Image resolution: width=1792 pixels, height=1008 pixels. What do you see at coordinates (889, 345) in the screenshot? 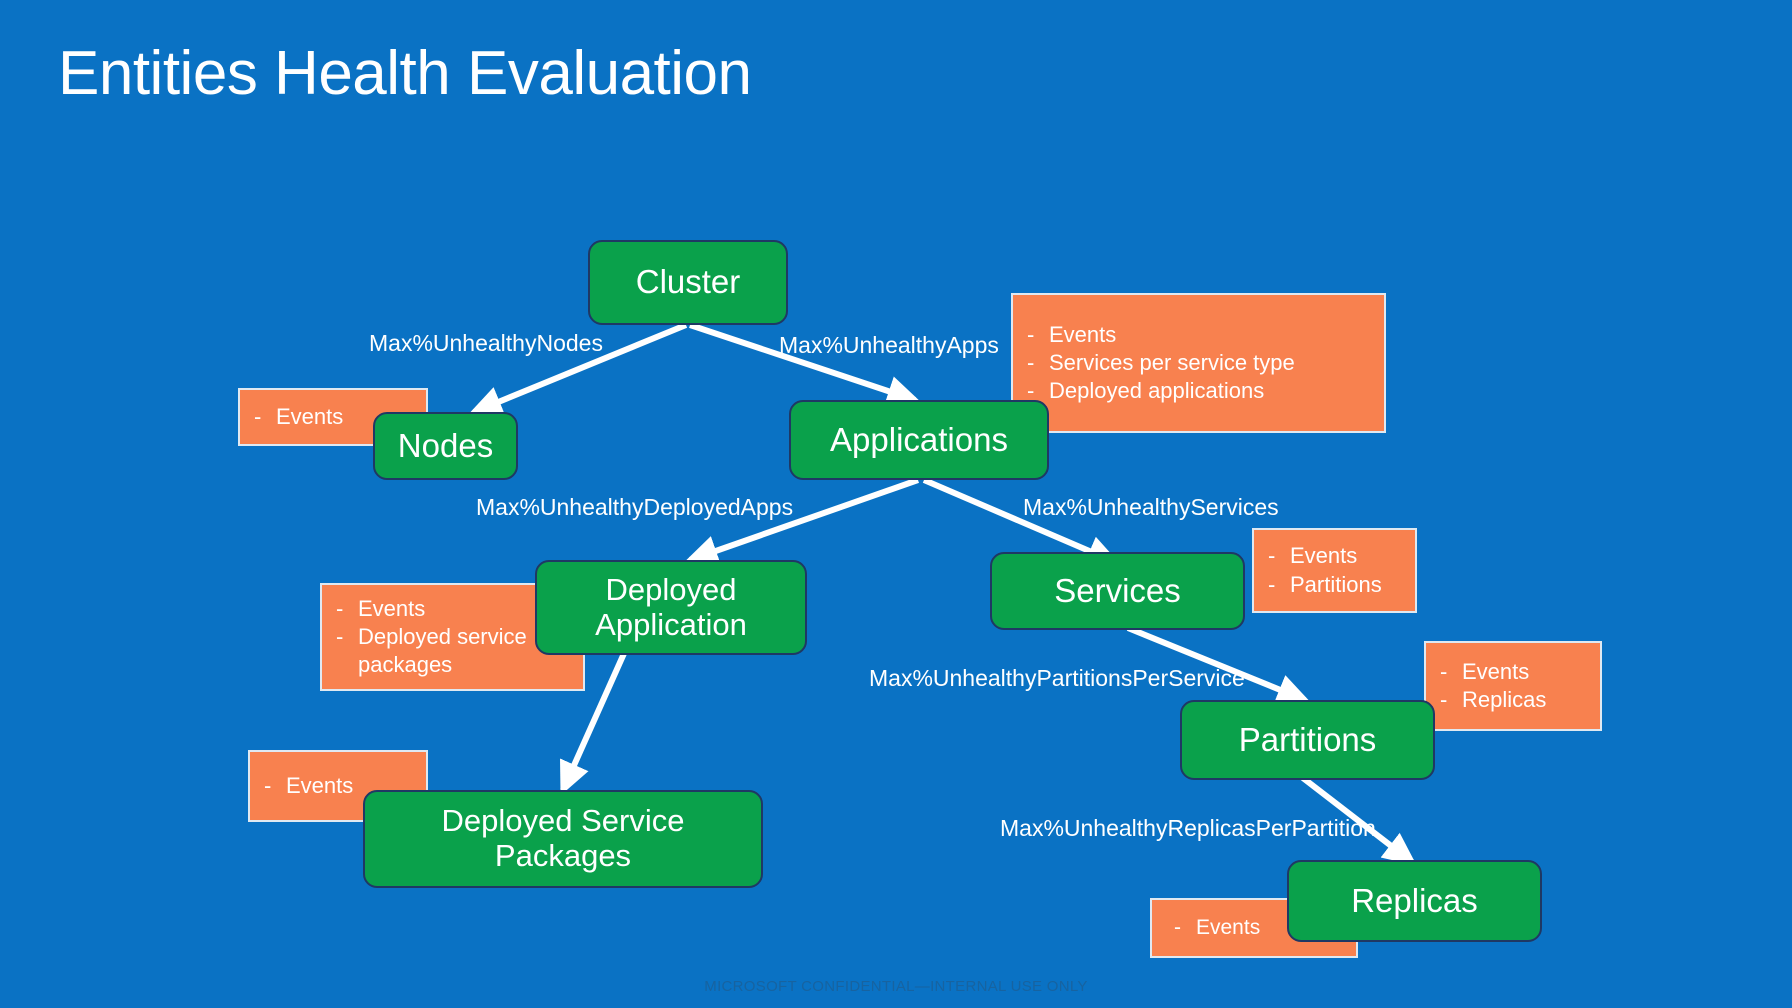
I see `edge-label-max-unhealthy-apps: Max%UnhealthyApps` at bounding box center [889, 345].